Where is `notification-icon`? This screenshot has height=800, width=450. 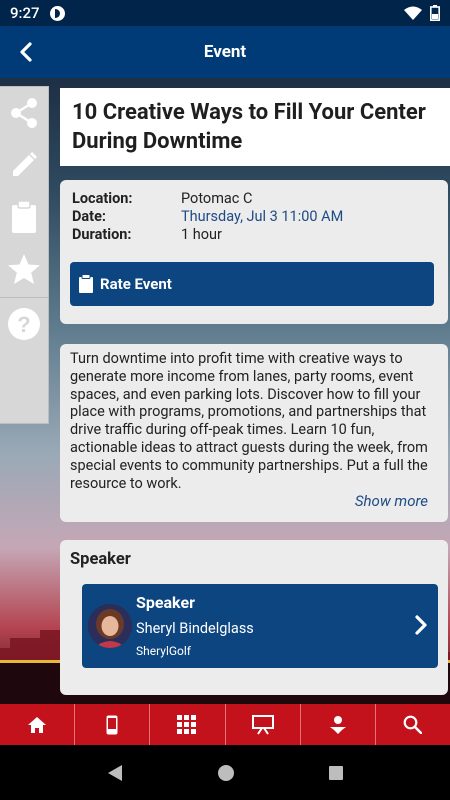 notification-icon is located at coordinates (57, 13).